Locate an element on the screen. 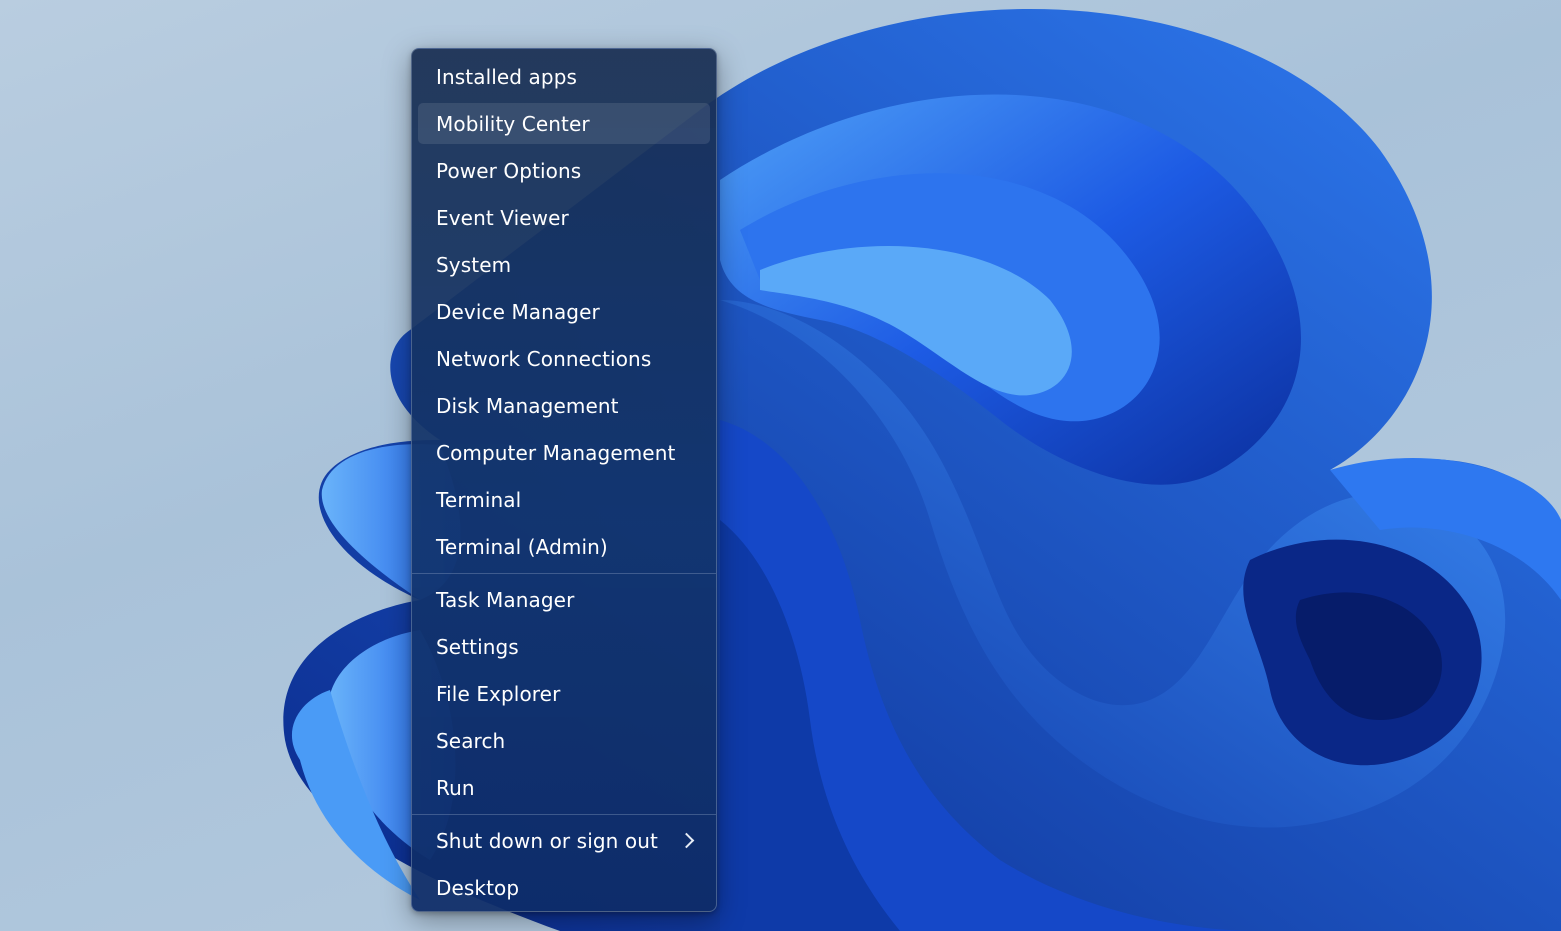 The height and width of the screenshot is (931, 1561). menu-item-label: Computer Management is located at coordinates (556, 452).